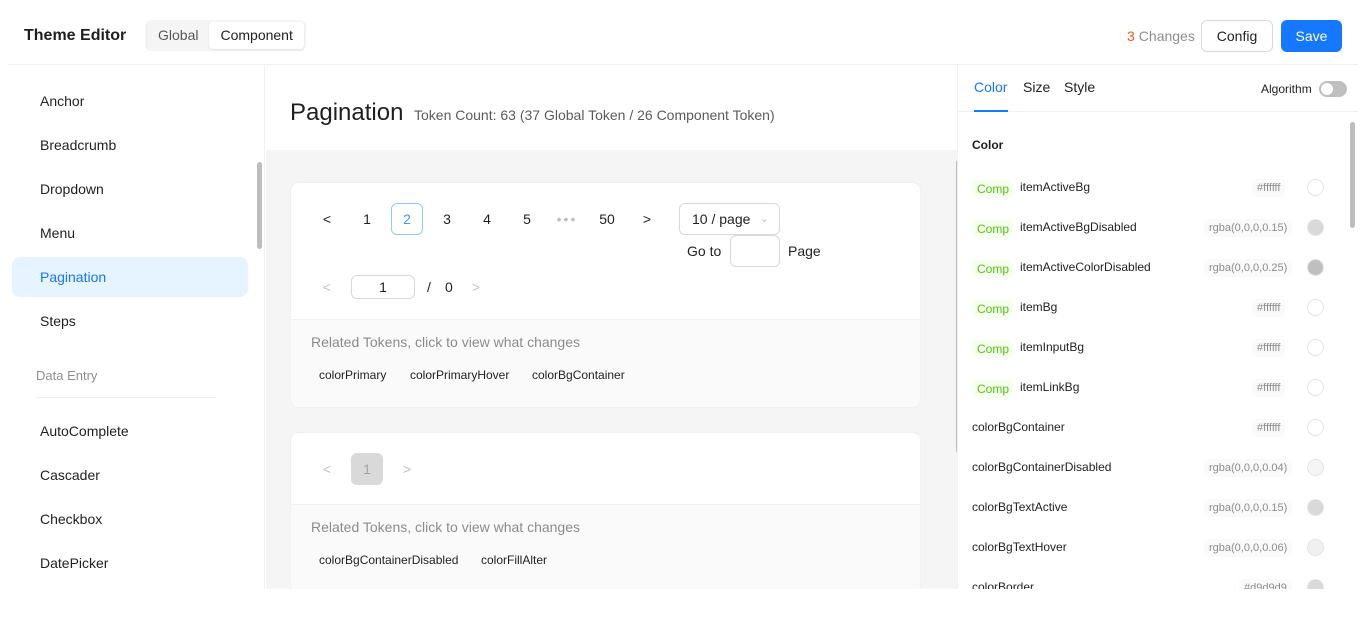 The image size is (1366, 622). I want to click on page-item-50: 50, so click(607, 219).